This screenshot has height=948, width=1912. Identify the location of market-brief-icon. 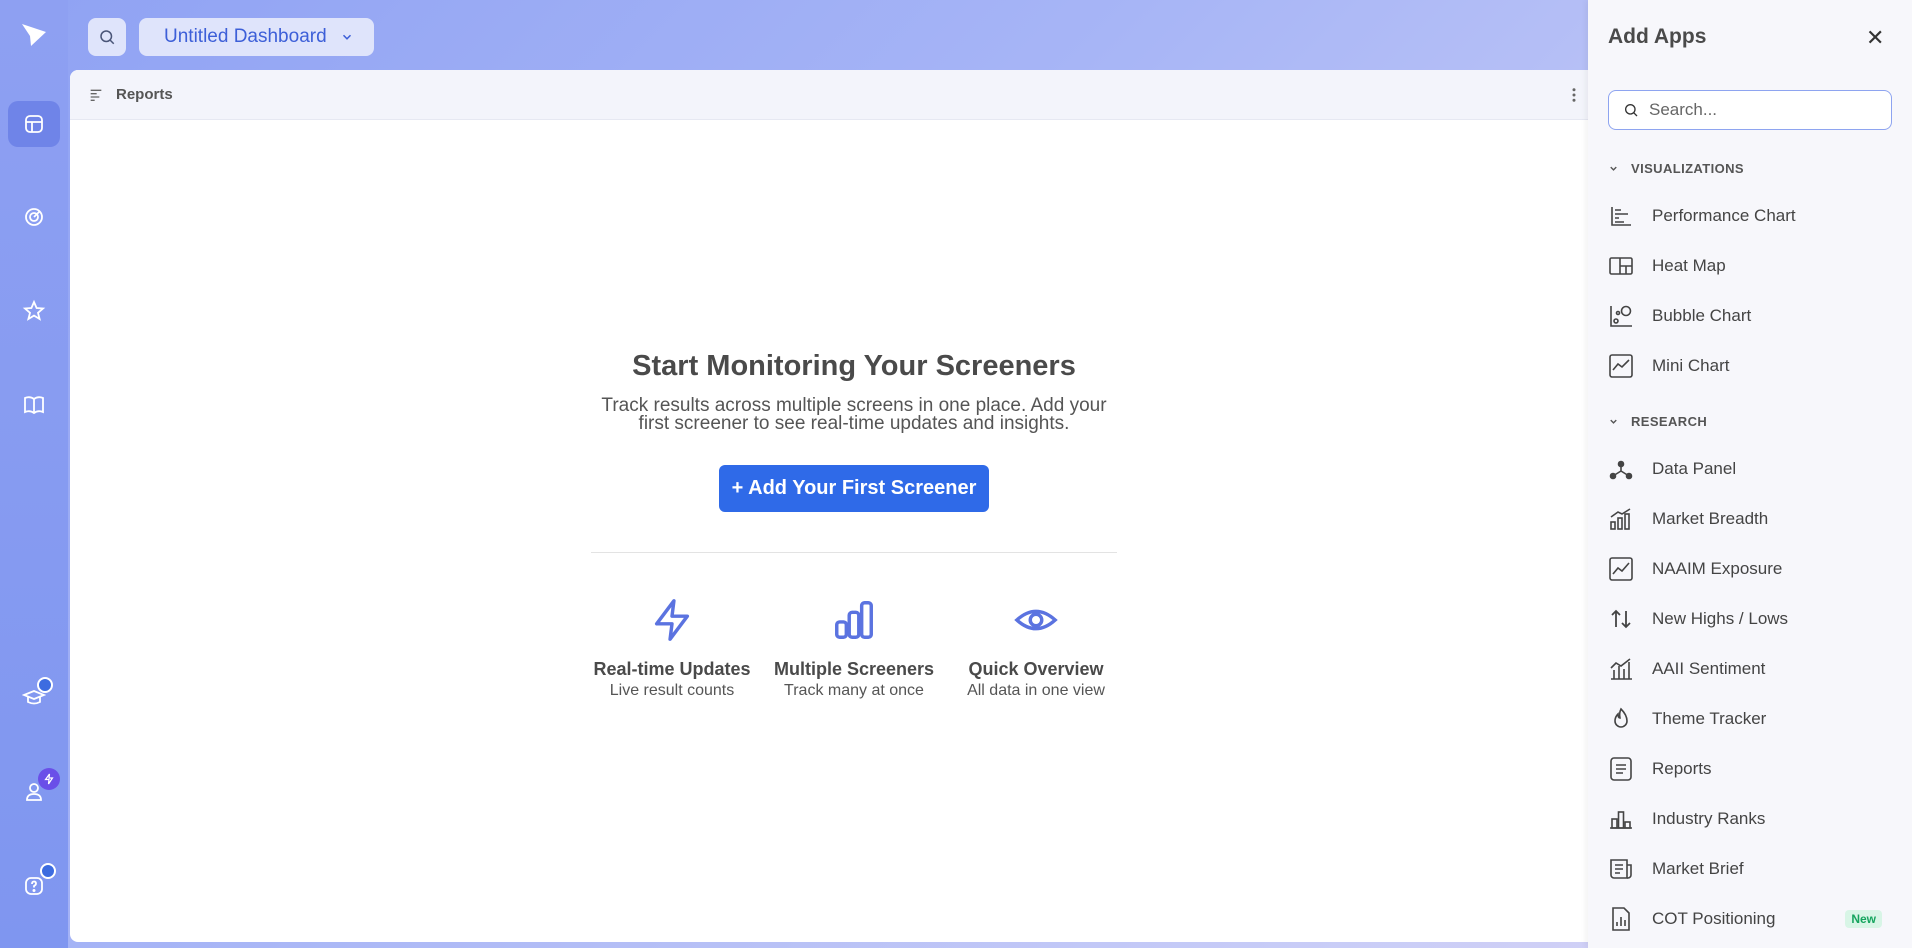
(1621, 869).